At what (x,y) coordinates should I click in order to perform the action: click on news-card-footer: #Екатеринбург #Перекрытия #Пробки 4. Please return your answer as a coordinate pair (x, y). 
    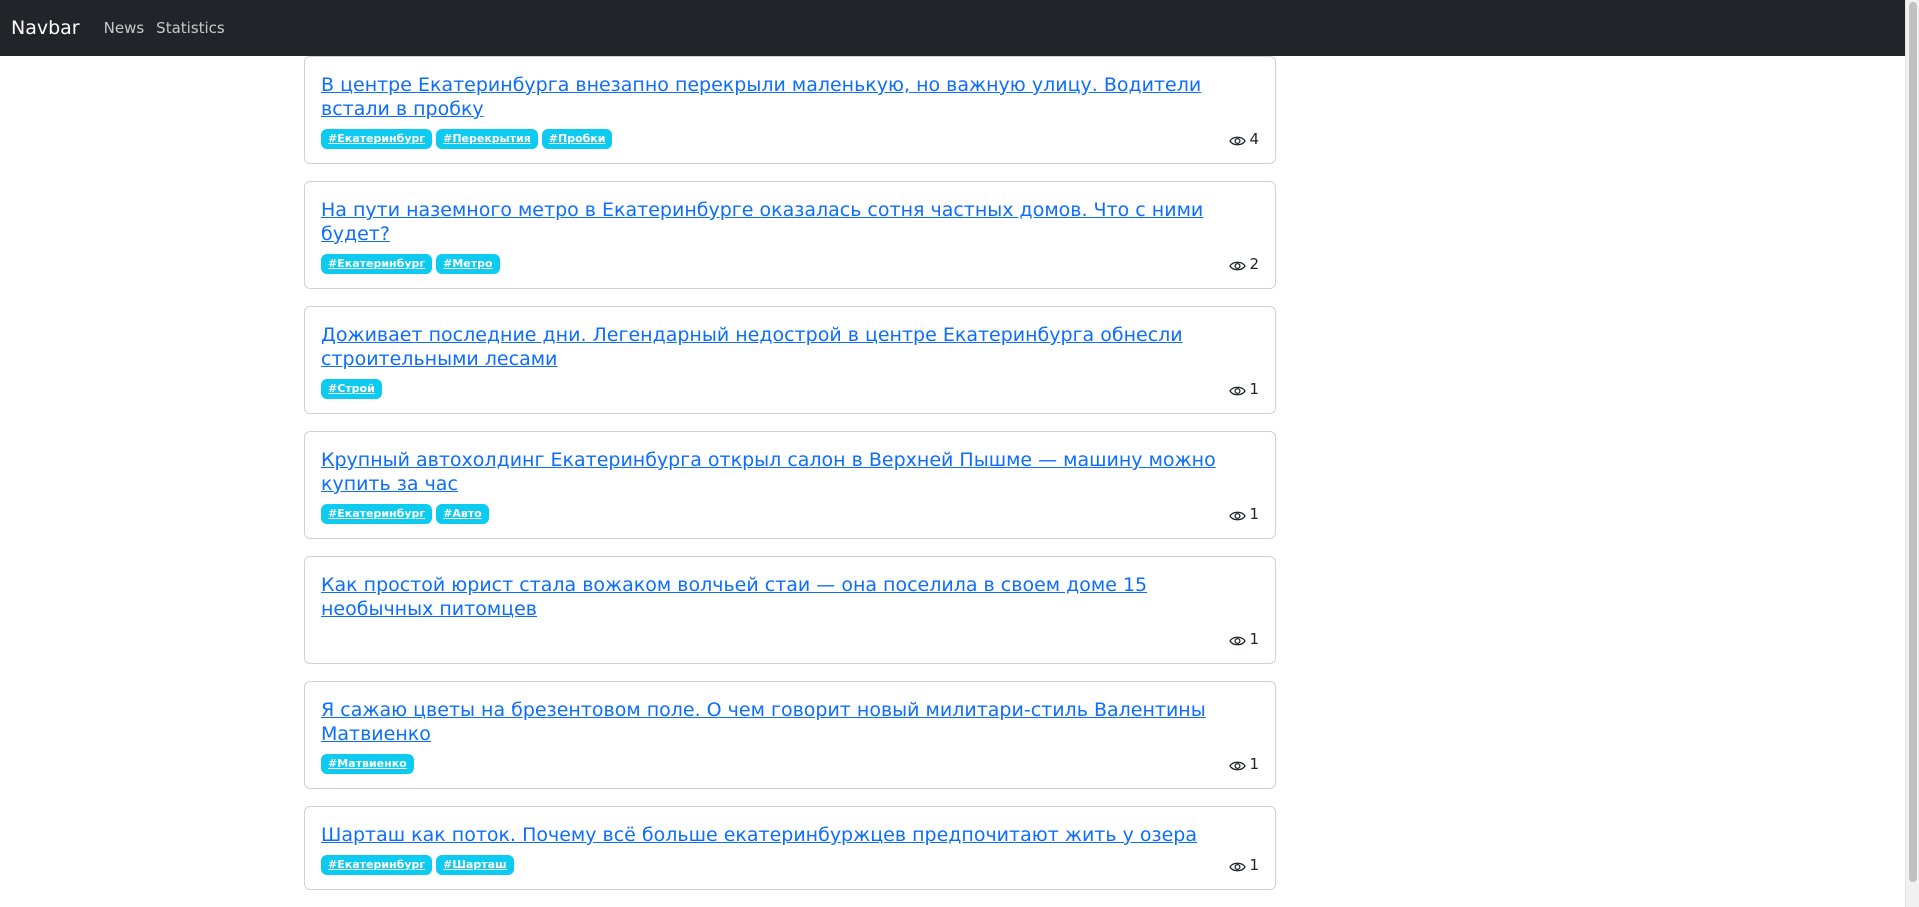
    Looking at the image, I should click on (790, 139).